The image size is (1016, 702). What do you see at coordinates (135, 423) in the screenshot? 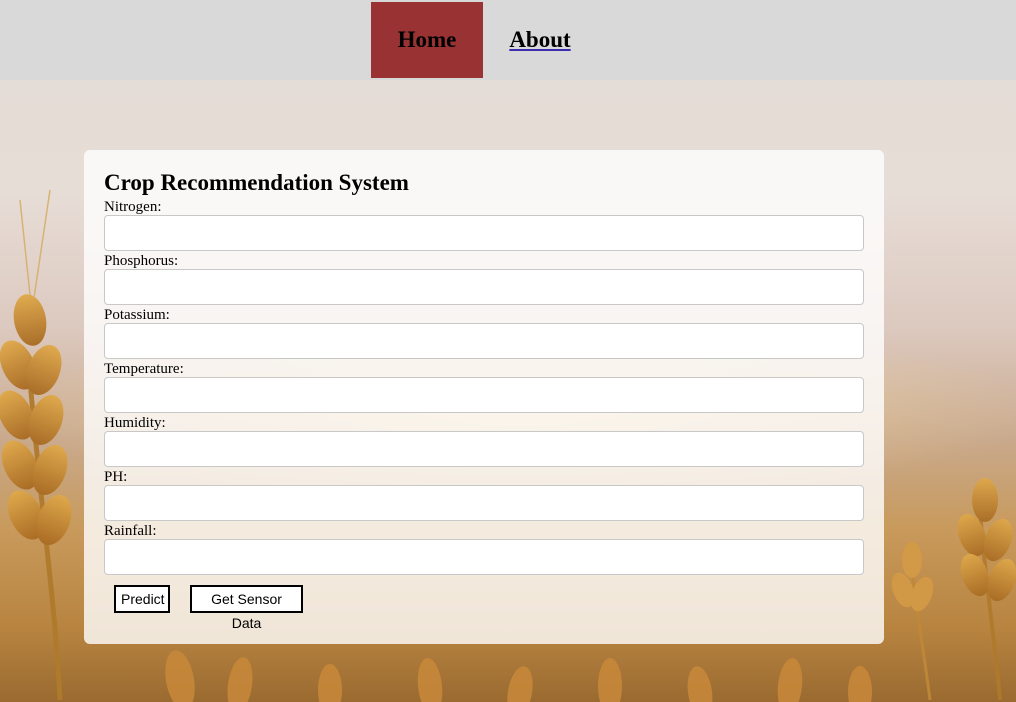
I see `humidity-label: Humidity:` at bounding box center [135, 423].